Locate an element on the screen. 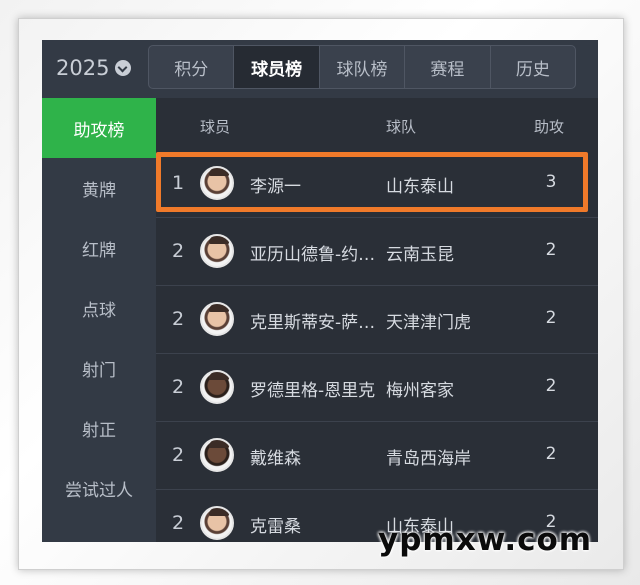 The image size is (640, 585). column-header-assists: 助攻 is located at coordinates (549, 127).